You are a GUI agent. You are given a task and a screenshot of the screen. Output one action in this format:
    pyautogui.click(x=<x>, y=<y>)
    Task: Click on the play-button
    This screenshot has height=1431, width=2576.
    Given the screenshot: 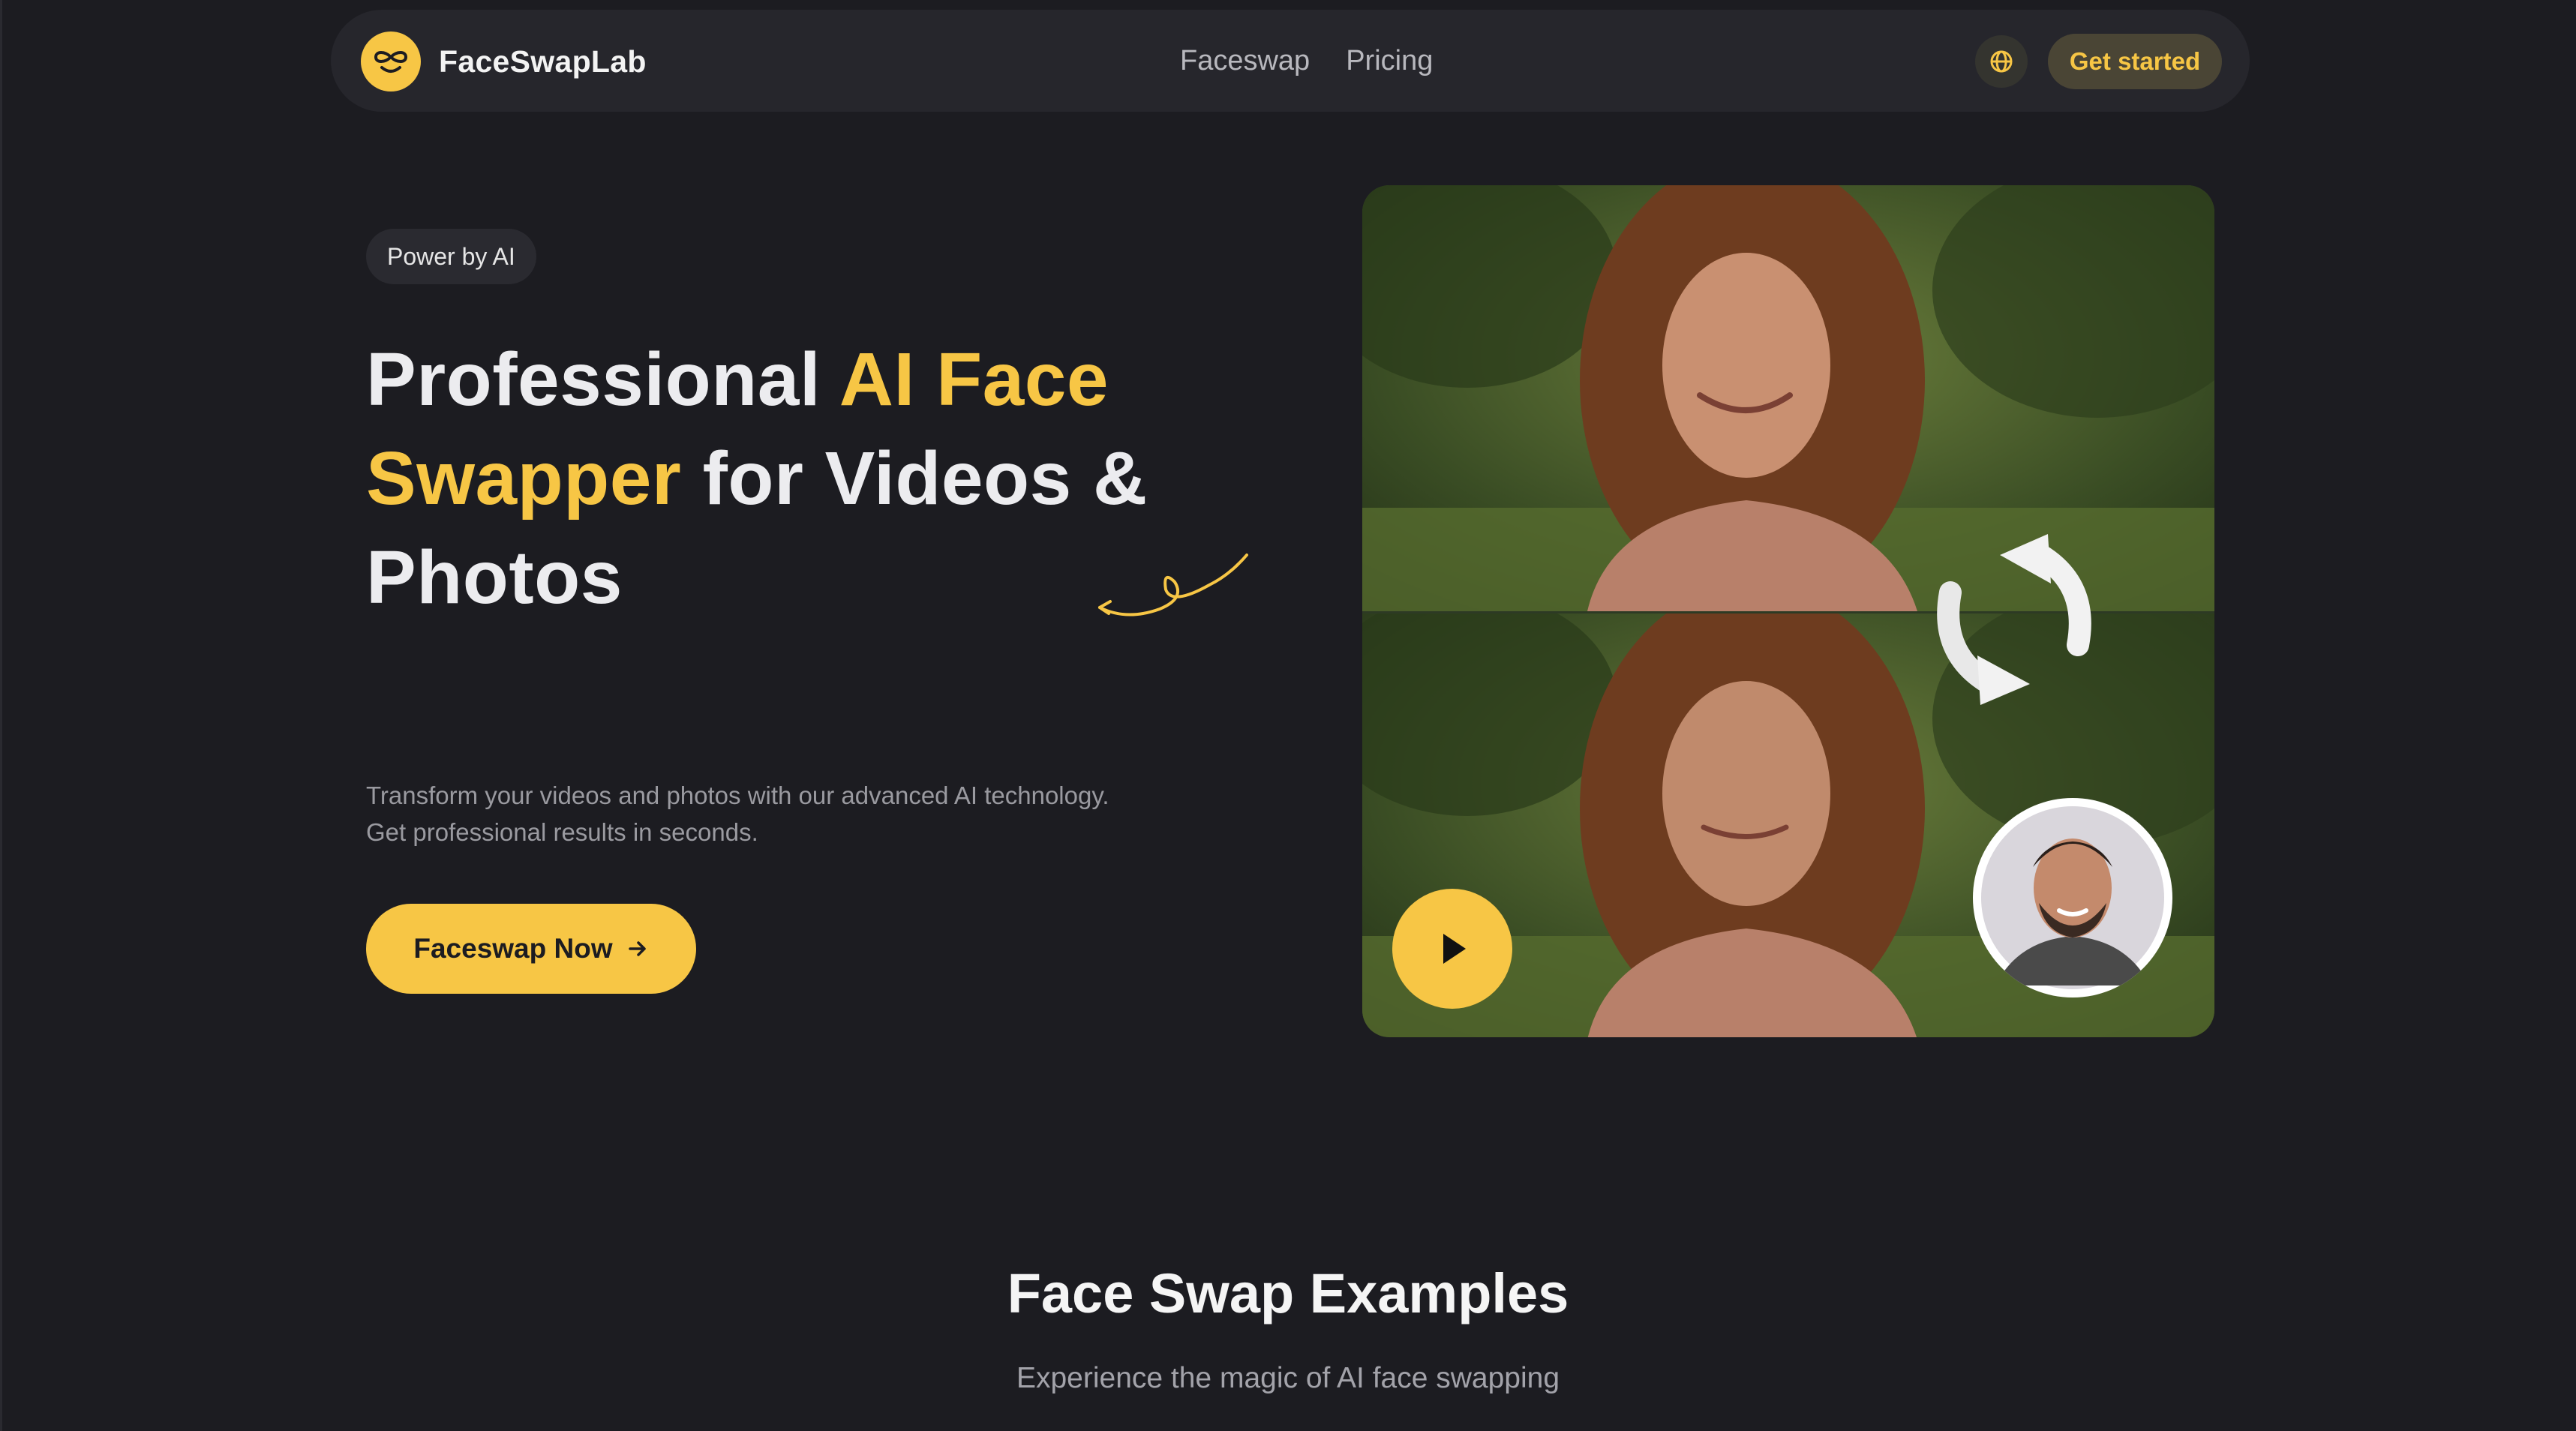 What is the action you would take?
    pyautogui.click(x=1452, y=949)
    